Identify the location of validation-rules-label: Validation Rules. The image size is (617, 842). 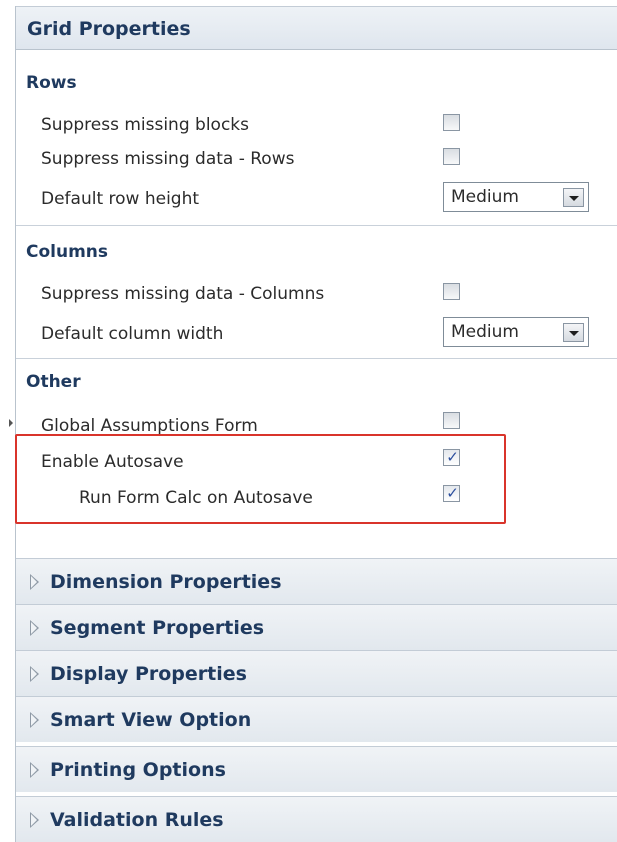
(137, 820).